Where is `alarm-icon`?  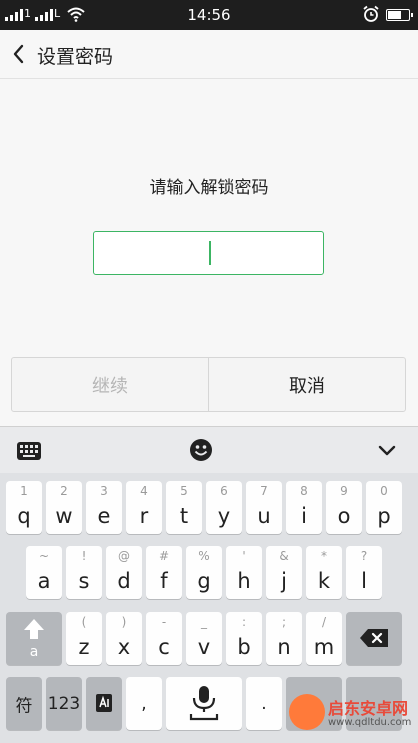
alarm-icon is located at coordinates (371, 13).